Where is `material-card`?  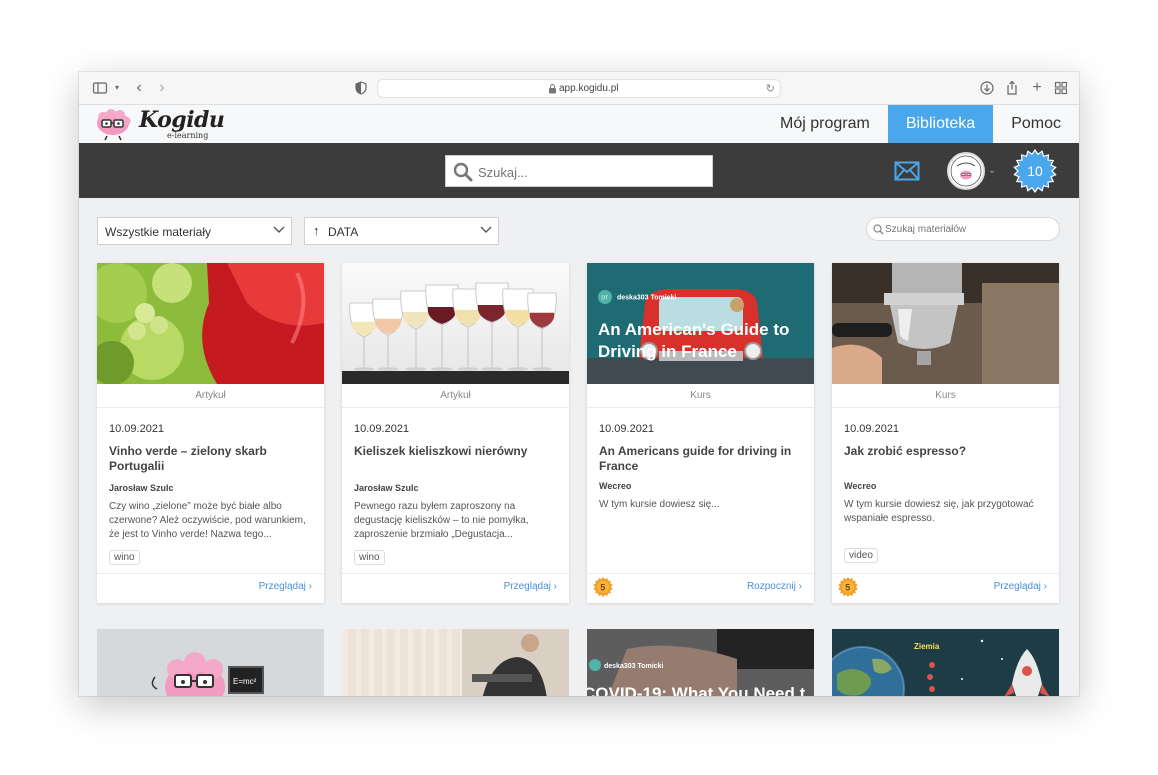 material-card is located at coordinates (455, 662).